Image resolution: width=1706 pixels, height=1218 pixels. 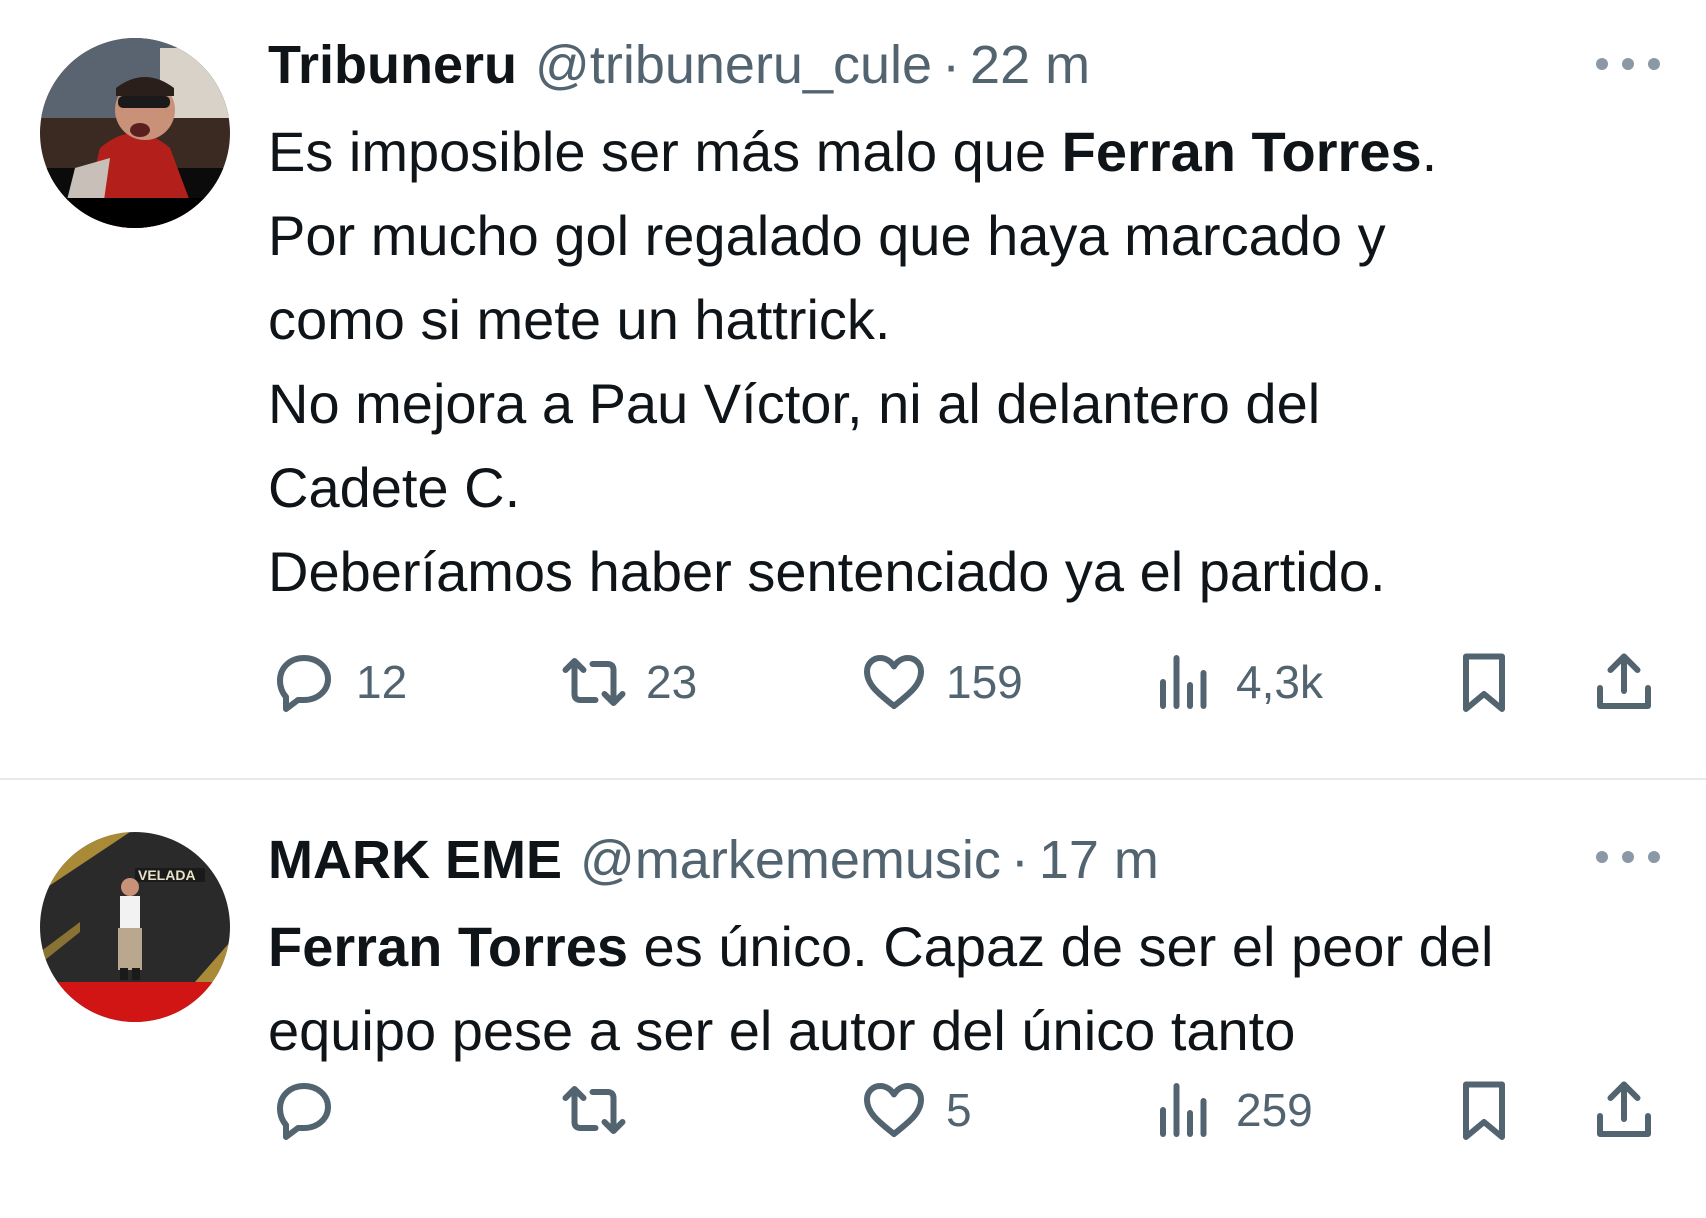 What do you see at coordinates (415, 860) in the screenshot?
I see `display-name: MARK EME` at bounding box center [415, 860].